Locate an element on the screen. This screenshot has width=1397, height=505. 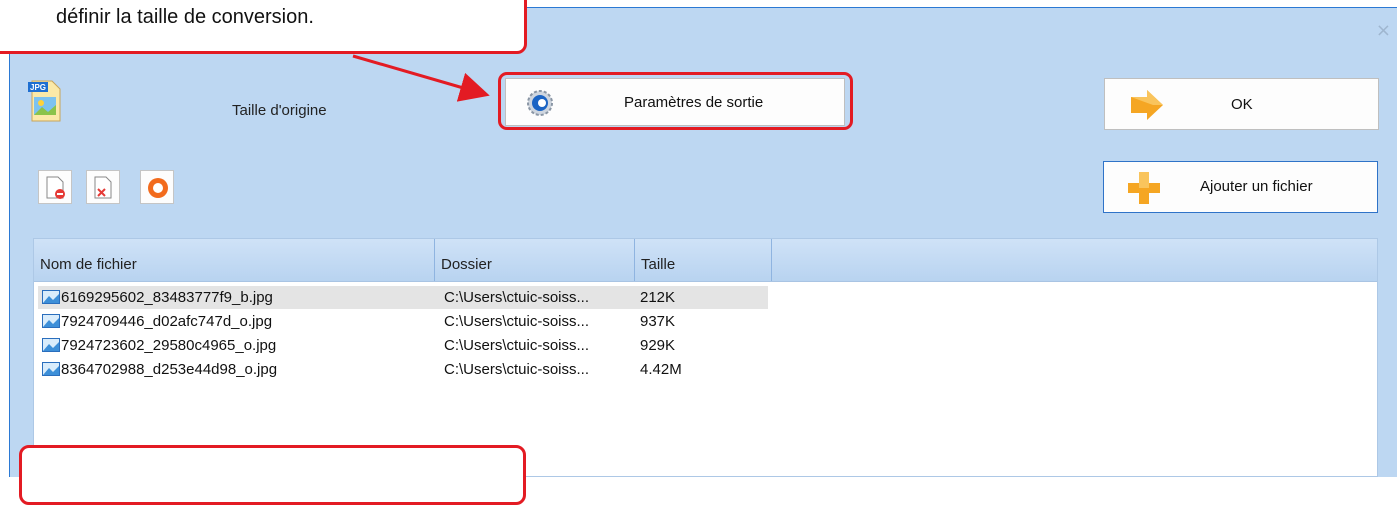
clear-list-icon is located at coordinates (103, 187).